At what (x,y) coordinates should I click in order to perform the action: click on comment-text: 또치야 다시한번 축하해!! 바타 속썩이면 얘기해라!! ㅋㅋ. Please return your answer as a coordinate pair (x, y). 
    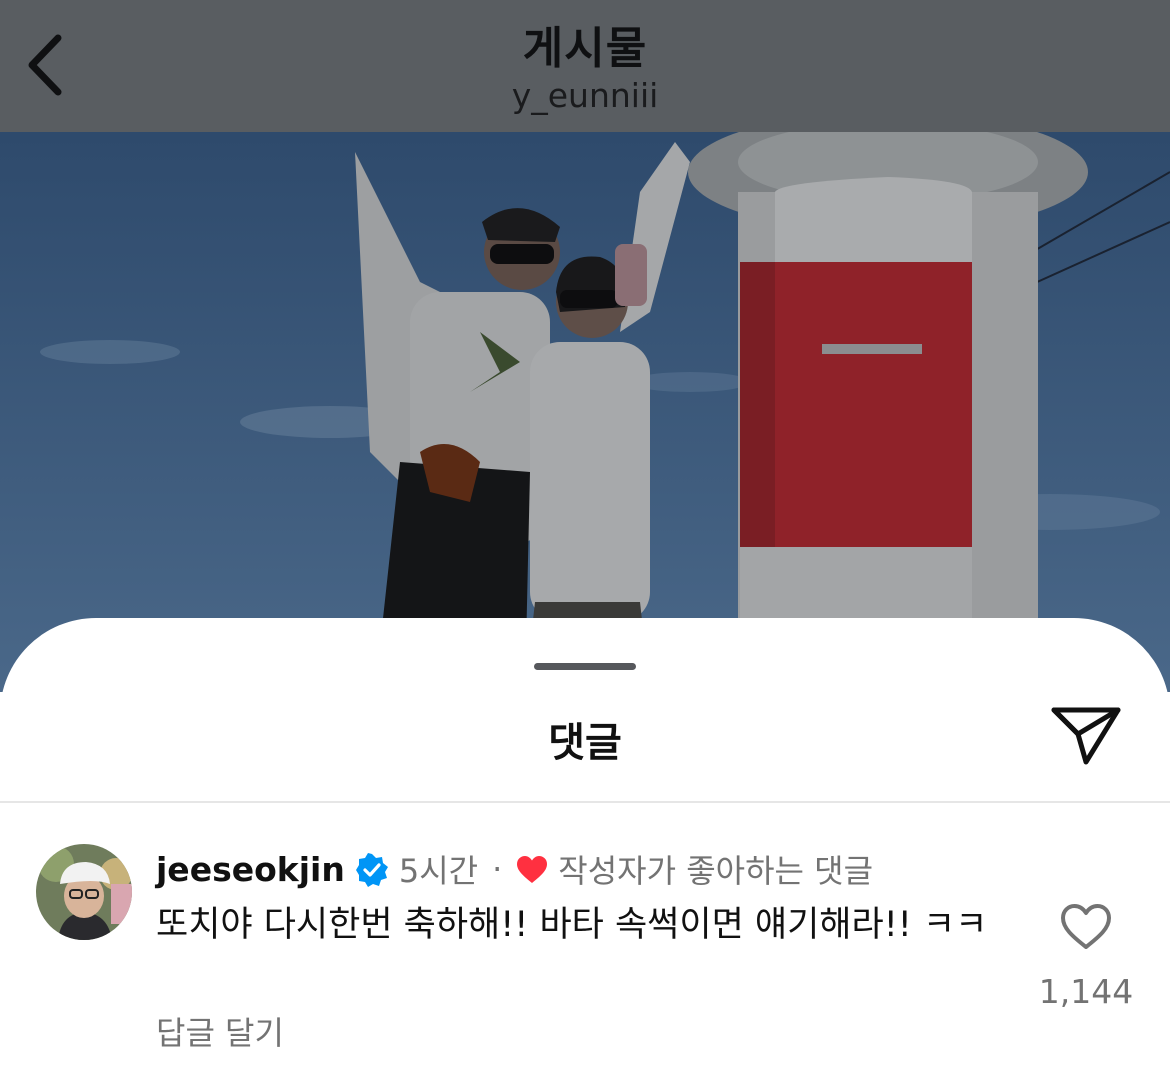
    Looking at the image, I should click on (572, 925).